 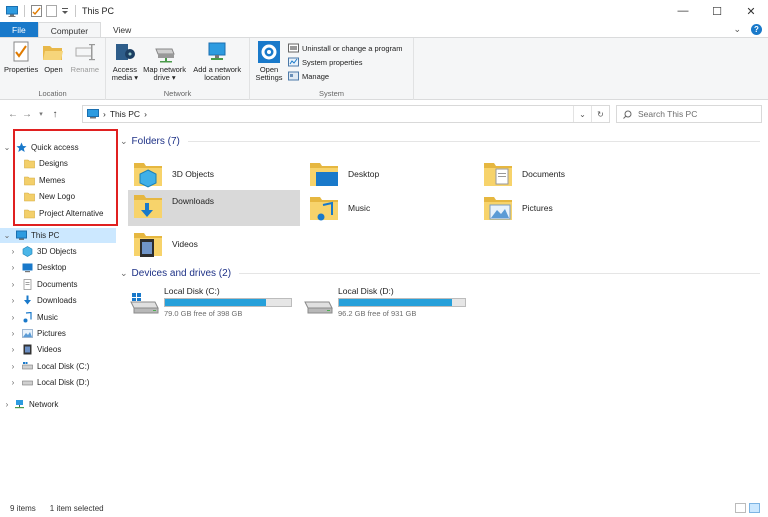 I want to click on folder-tile-3d-objects: 3D Objects, so click(x=214, y=174).